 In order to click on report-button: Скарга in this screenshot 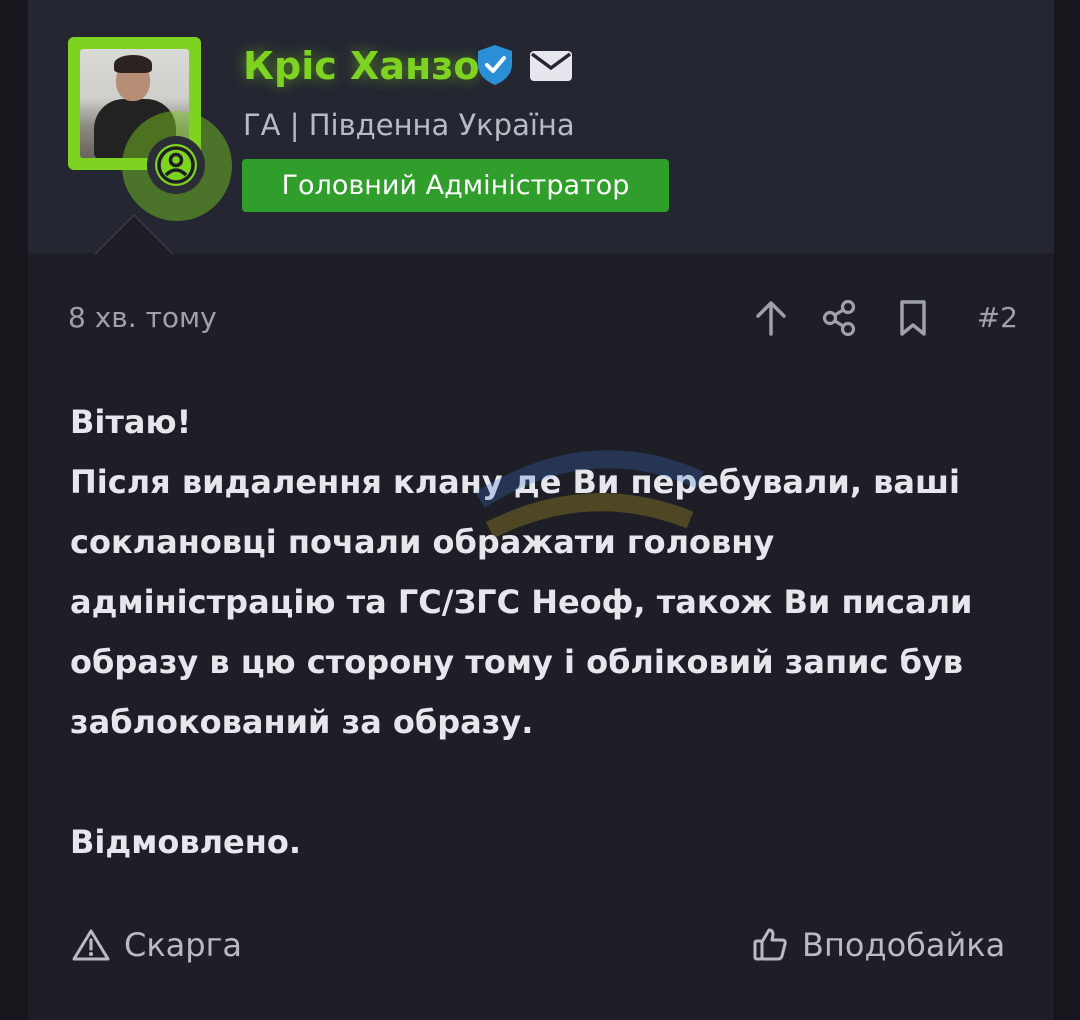, I will do `click(157, 945)`.